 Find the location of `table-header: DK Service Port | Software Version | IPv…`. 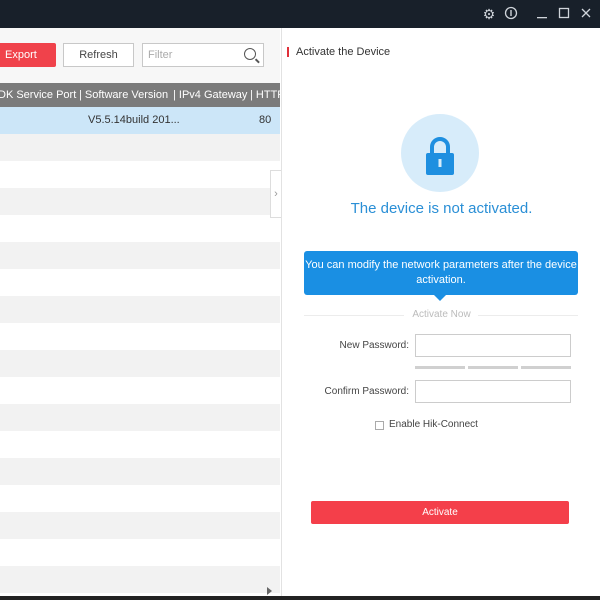

table-header: DK Service Port | Software Version | IPv… is located at coordinates (140, 95).